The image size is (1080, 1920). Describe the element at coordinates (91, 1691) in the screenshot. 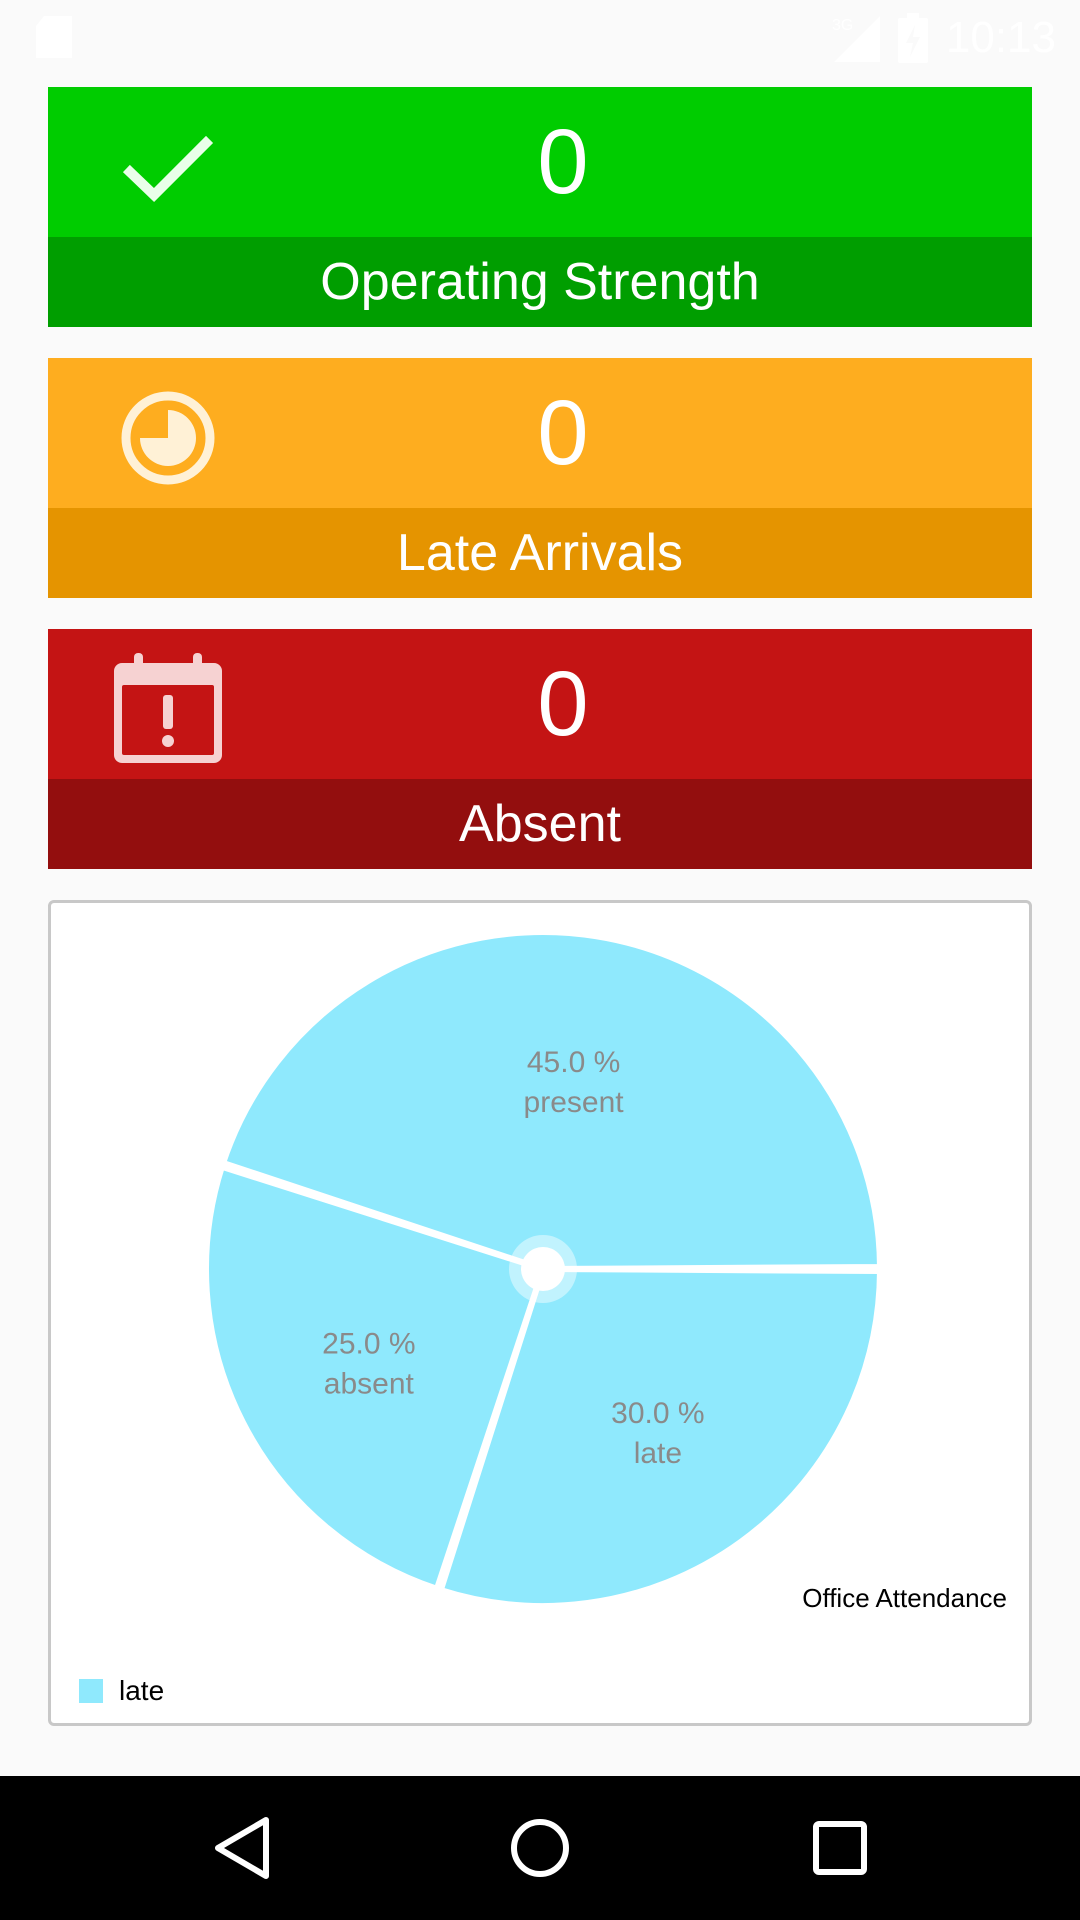

I see `legend-swatch` at that location.